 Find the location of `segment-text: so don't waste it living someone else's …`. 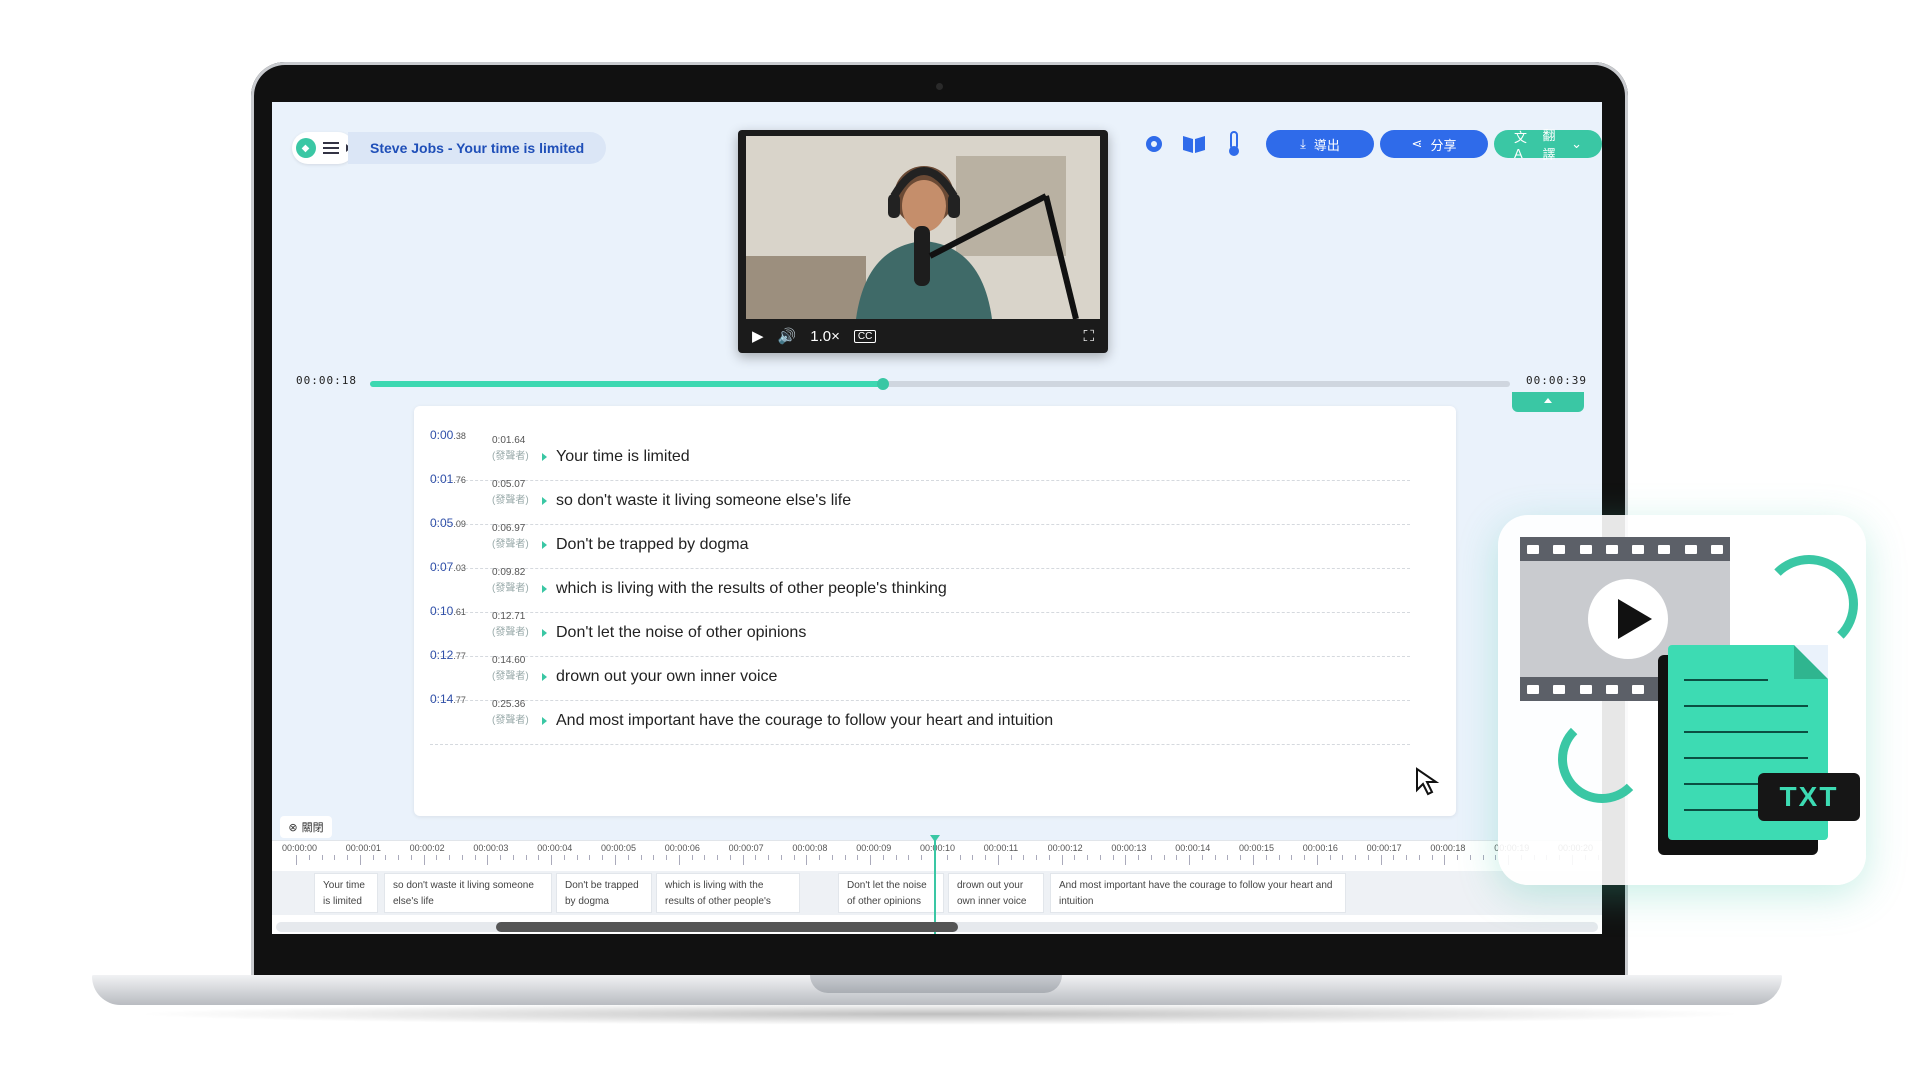

segment-text: so don't waste it living someone else's … is located at coordinates (703, 501).